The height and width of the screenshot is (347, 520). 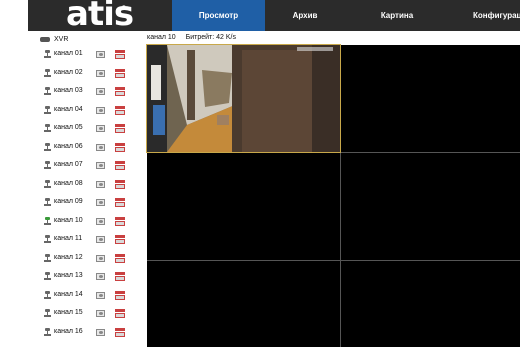 I want to click on sidebar-item-channel: канал 10, so click(x=73, y=221).